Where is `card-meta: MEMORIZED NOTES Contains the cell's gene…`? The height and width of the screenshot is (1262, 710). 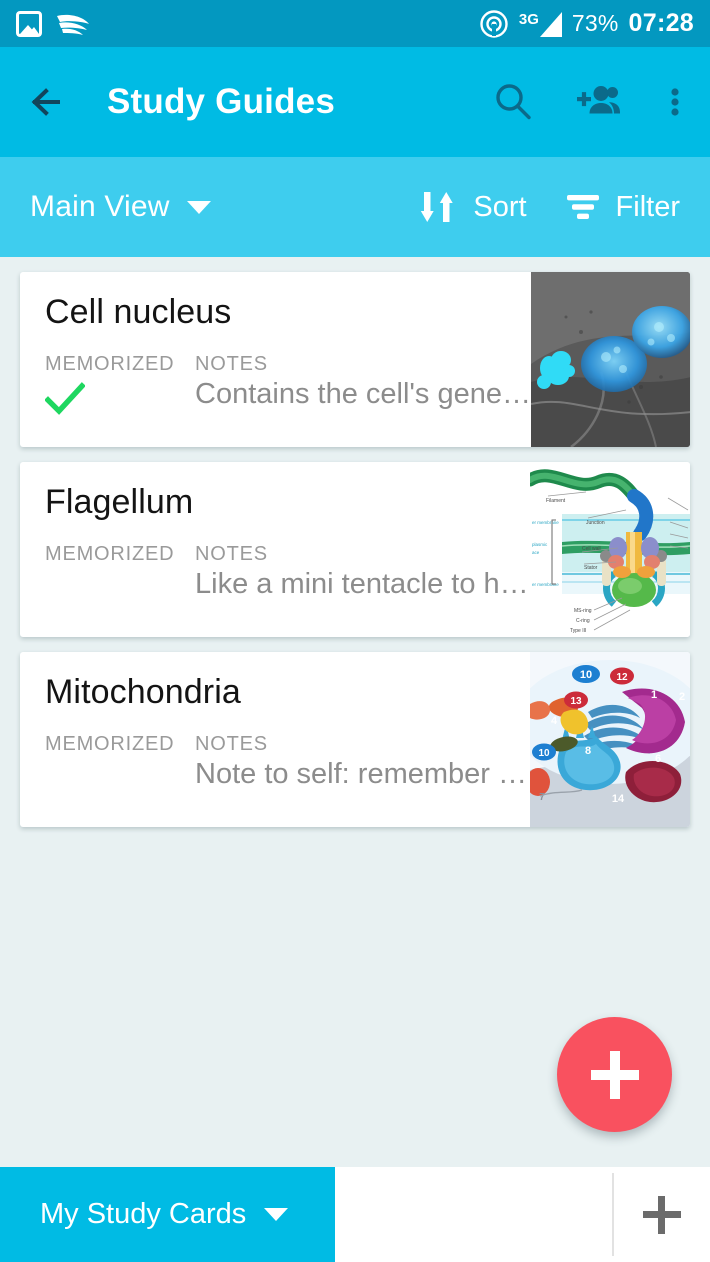
card-meta: MEMORIZED NOTES Contains the cell's gene… is located at coordinates (288, 386).